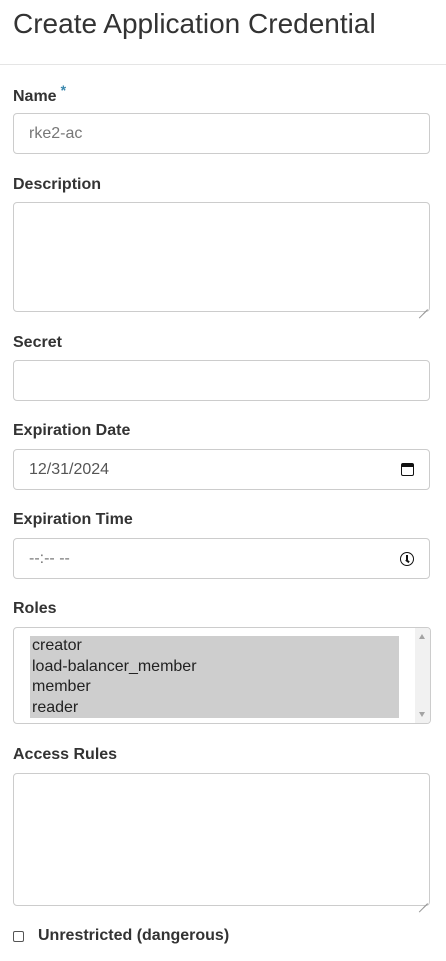 This screenshot has width=446, height=961. Describe the element at coordinates (223, 64) in the screenshot. I see `header-divider` at that location.